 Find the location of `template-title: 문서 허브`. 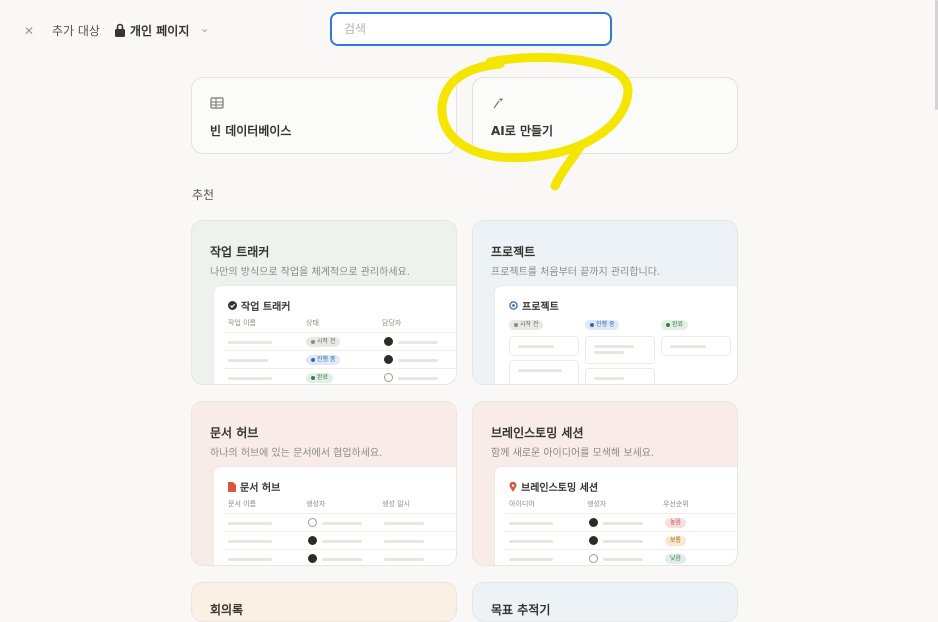

template-title: 문서 허브 is located at coordinates (234, 433).